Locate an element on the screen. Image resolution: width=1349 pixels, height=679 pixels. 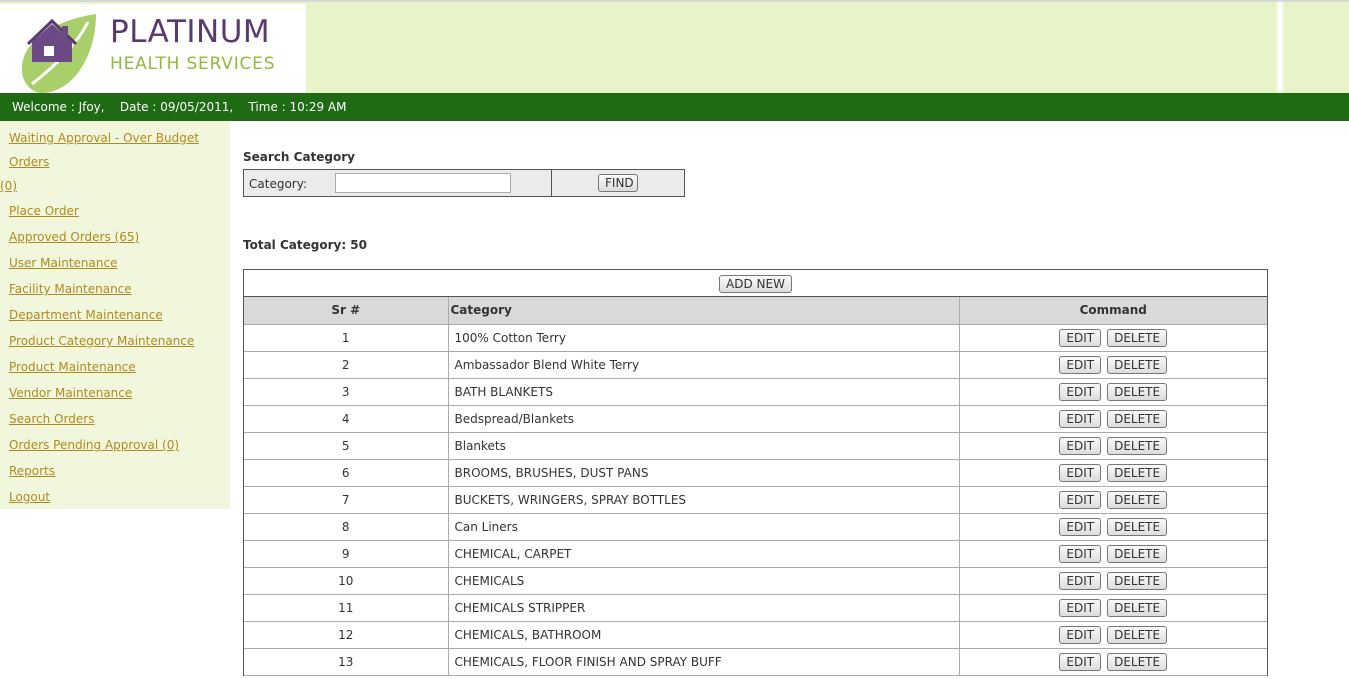
header-decoration is located at coordinates (1280, 48).